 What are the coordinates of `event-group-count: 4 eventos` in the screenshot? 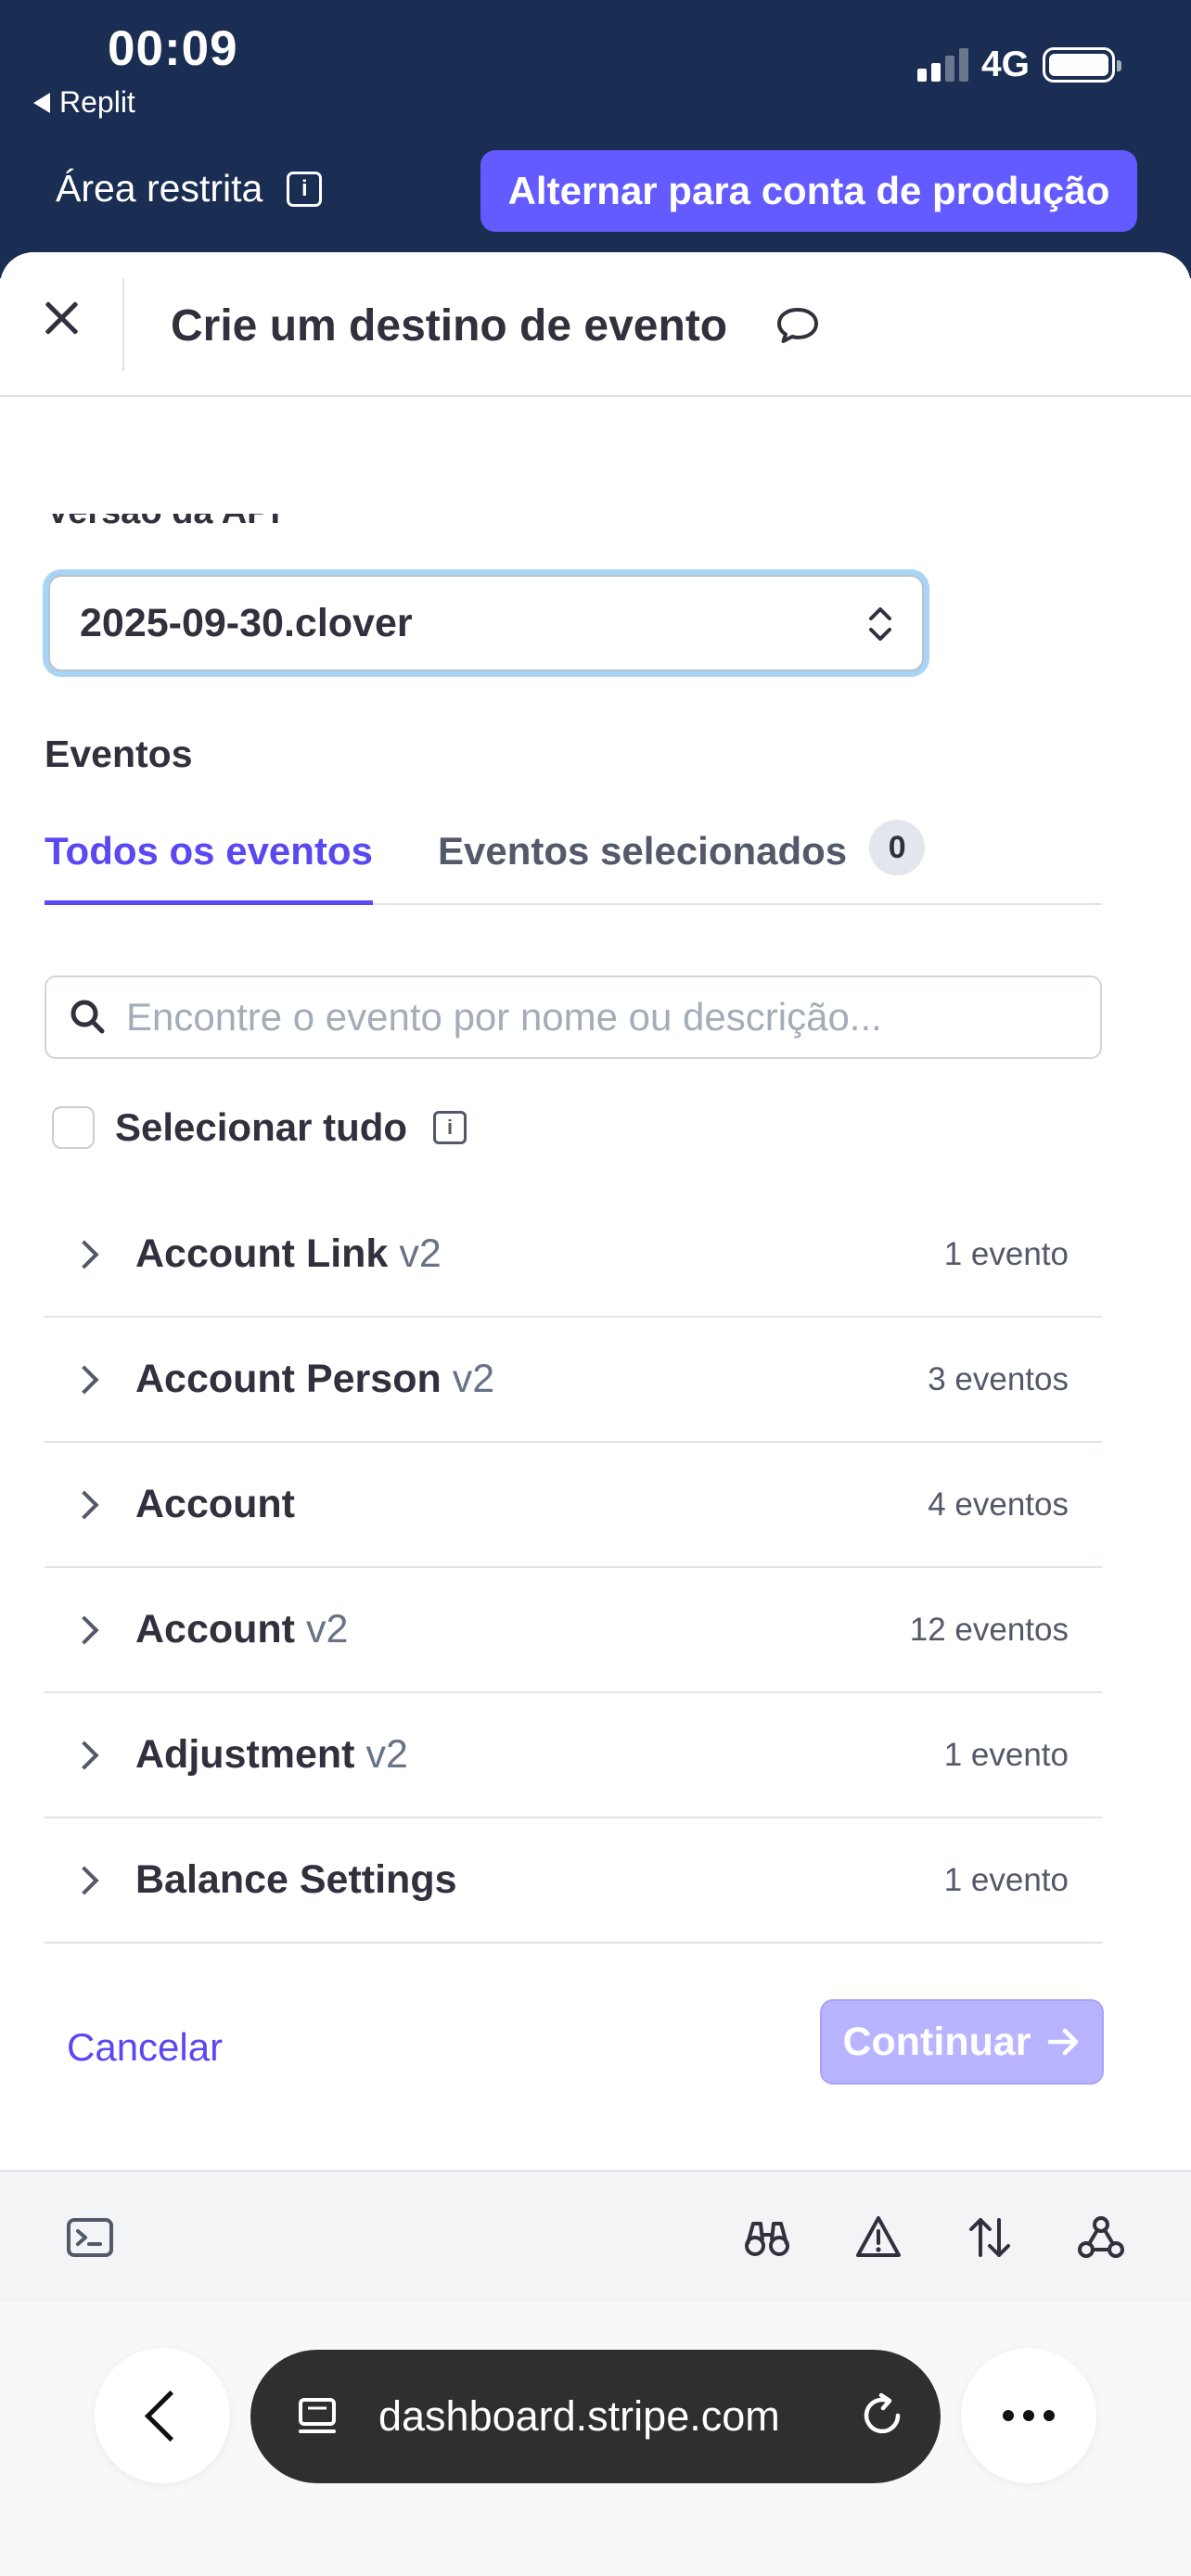 It's located at (999, 1505).